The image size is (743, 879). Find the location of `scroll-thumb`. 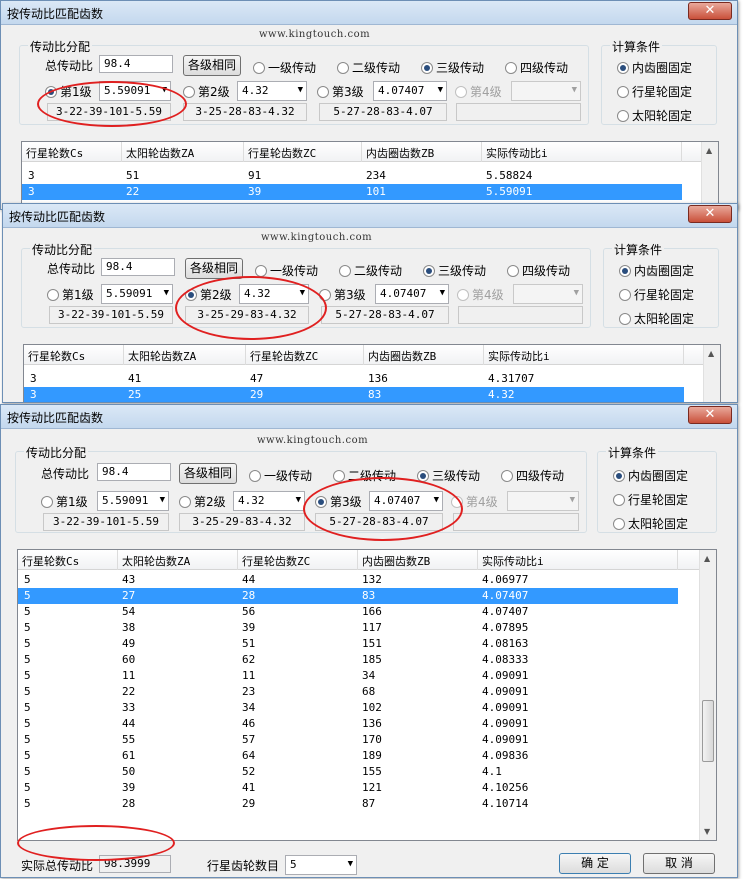

scroll-thumb is located at coordinates (708, 731).